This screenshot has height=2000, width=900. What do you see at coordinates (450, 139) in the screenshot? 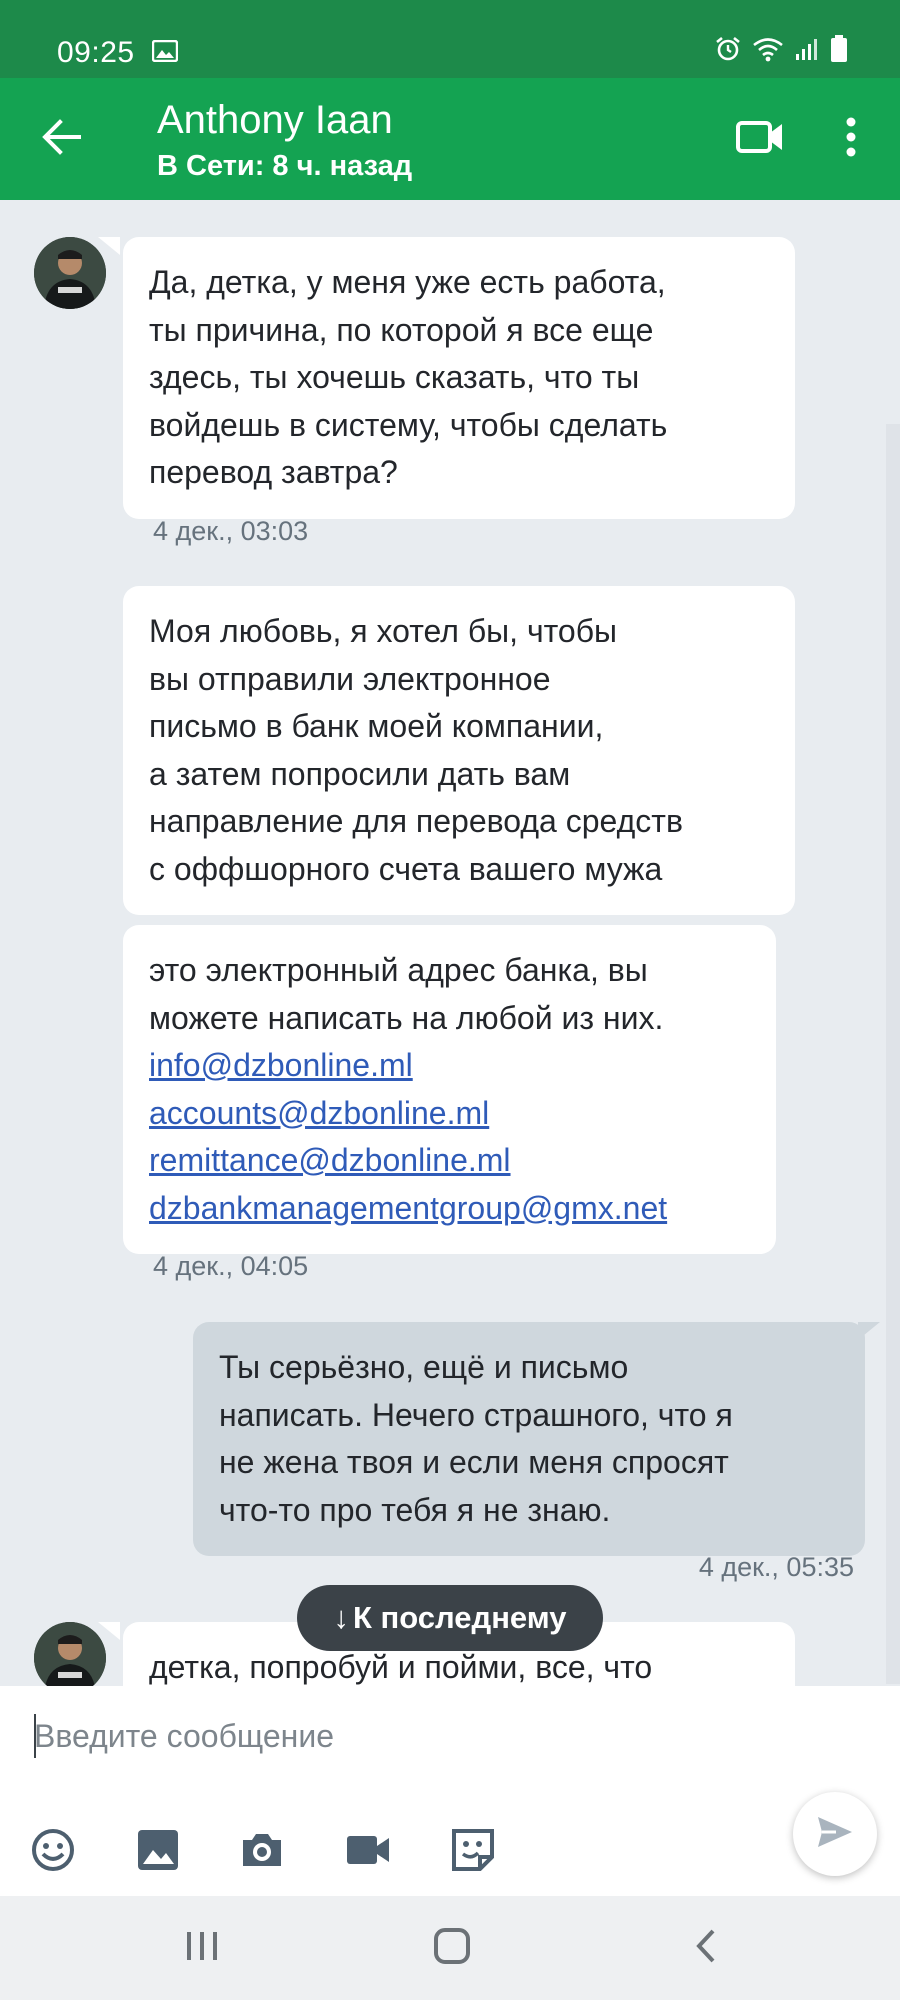
I see `chat-header: Anthony Iaan В Сети: 8 ч. назад` at bounding box center [450, 139].